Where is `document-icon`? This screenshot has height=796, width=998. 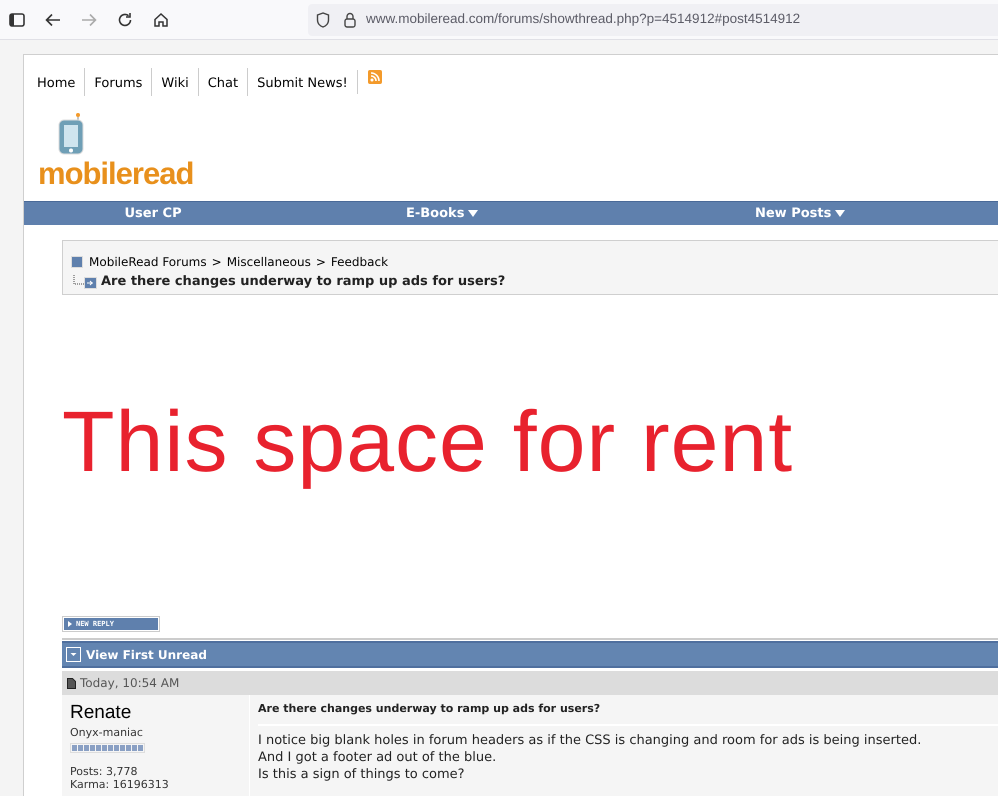 document-icon is located at coordinates (71, 683).